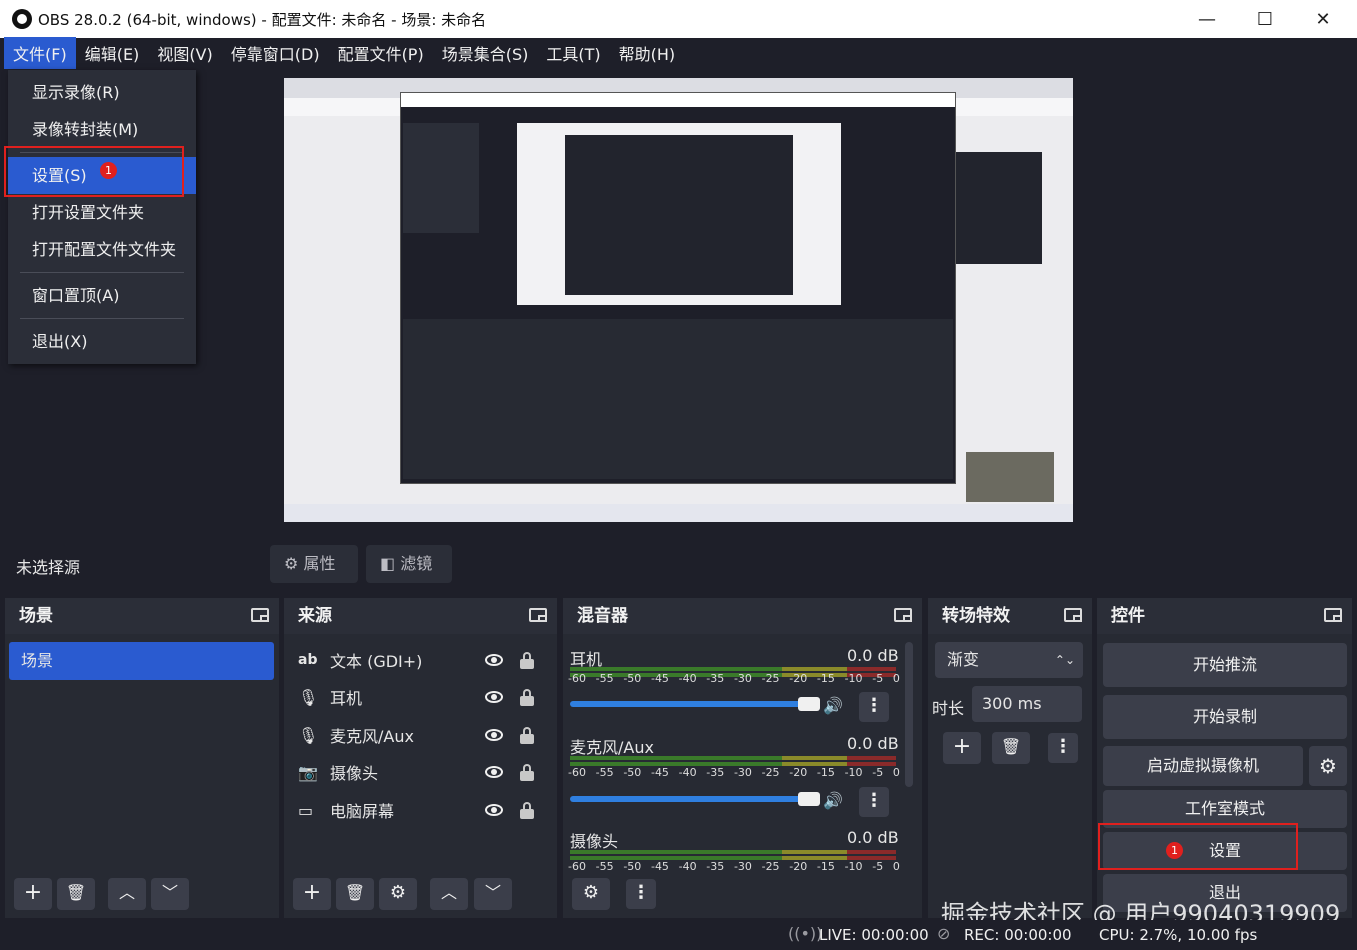 Image resolution: width=1357 pixels, height=950 pixels. What do you see at coordinates (127, 894) in the screenshot?
I see `move-scene-up-button: ︿` at bounding box center [127, 894].